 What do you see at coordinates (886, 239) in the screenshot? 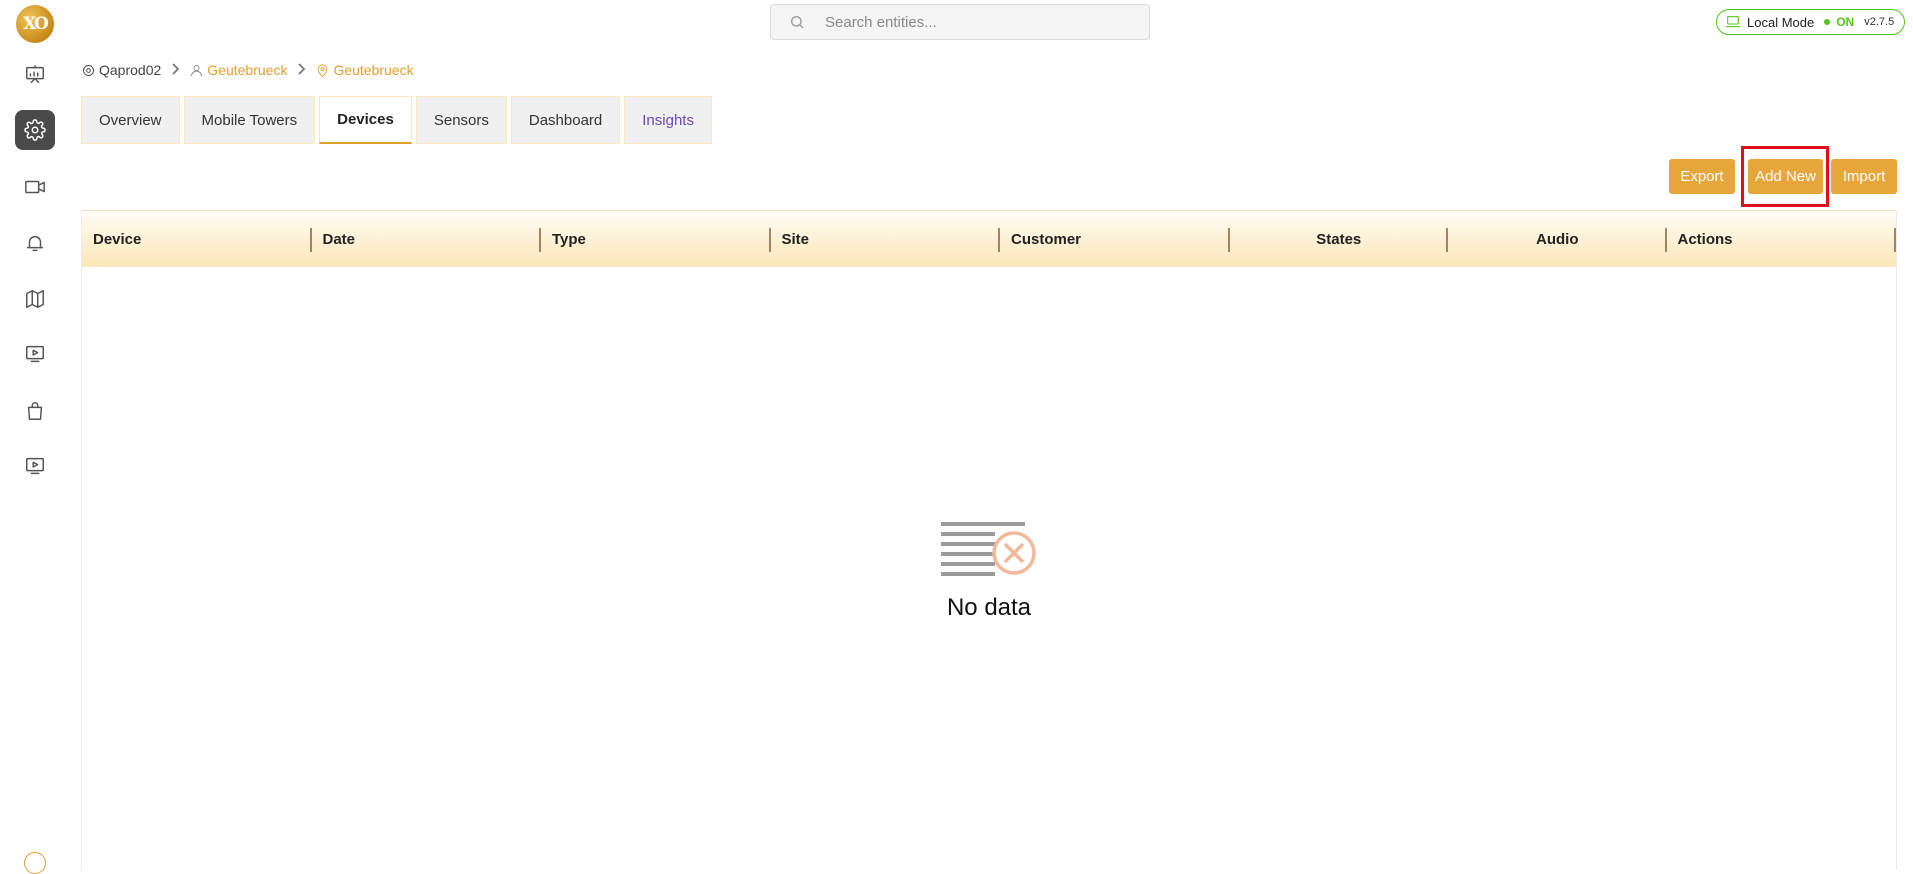
I see `column-header-site: Site` at bounding box center [886, 239].